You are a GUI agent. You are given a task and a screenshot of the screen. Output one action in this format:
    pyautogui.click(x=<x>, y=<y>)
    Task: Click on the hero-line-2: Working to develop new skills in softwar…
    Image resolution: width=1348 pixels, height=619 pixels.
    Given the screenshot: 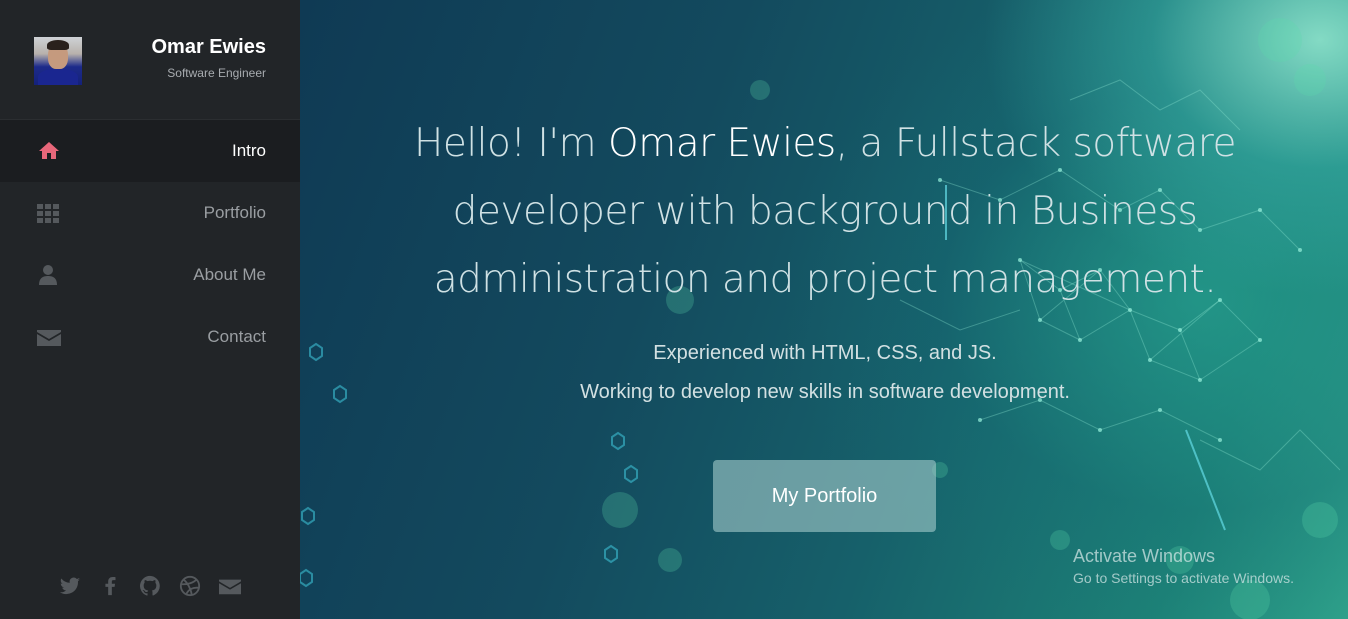 What is the action you would take?
    pyautogui.click(x=825, y=392)
    